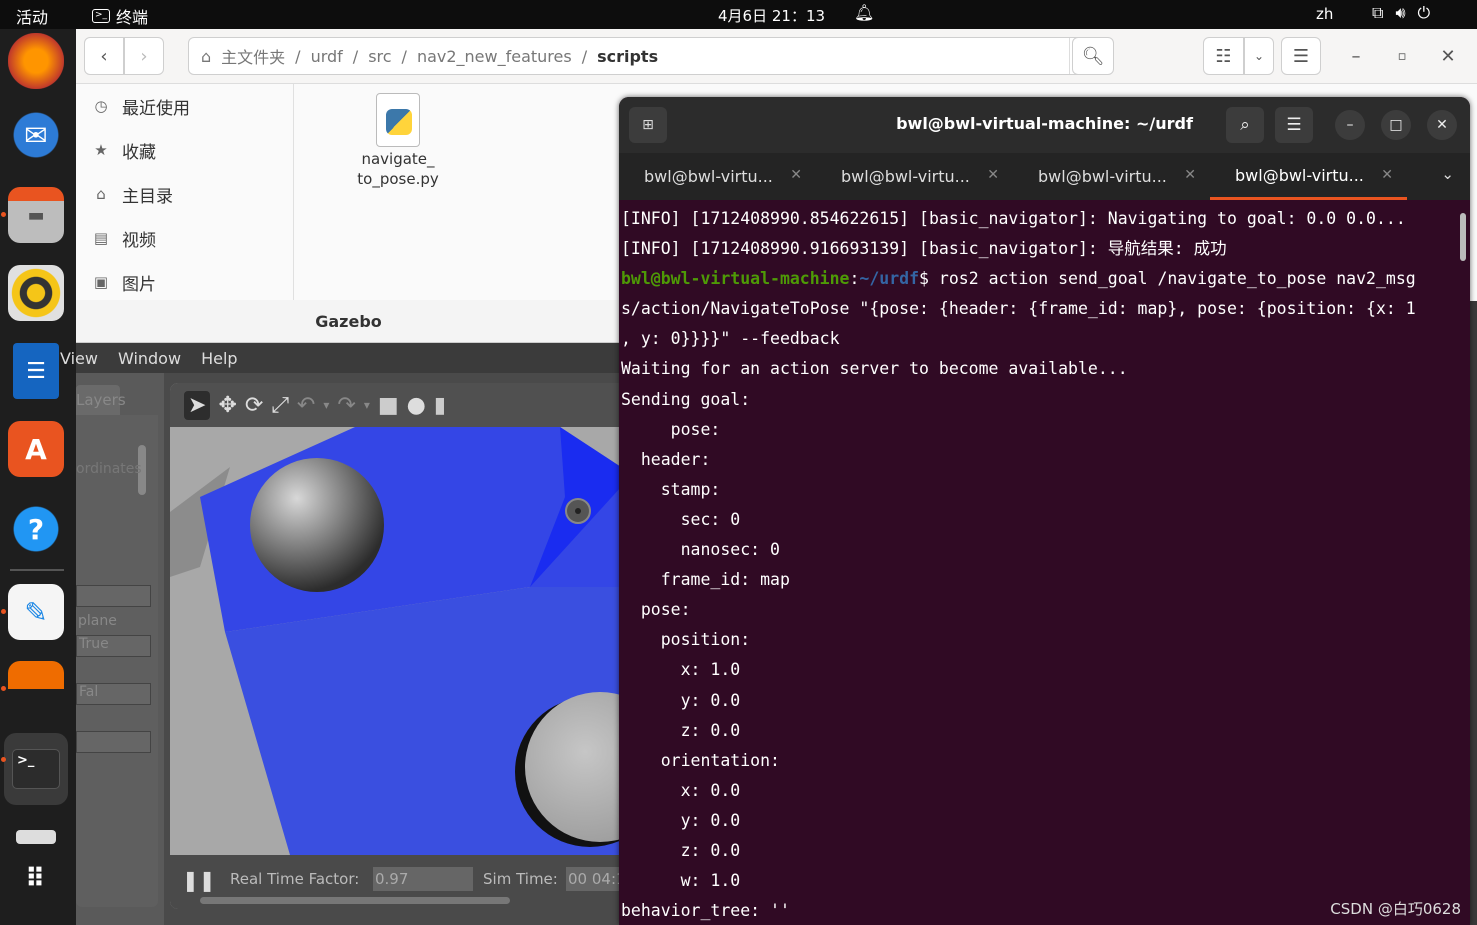 The height and width of the screenshot is (925, 1477). I want to click on scale-tool-icon: ⤢, so click(280, 405).